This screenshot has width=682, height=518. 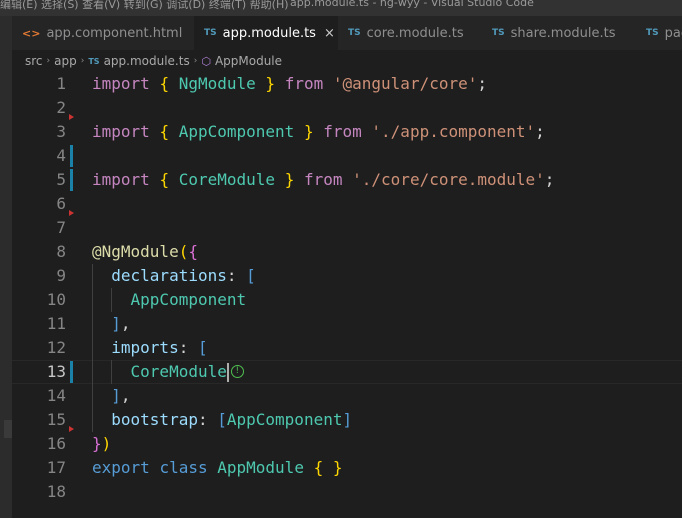 What do you see at coordinates (347, 252) in the screenshot?
I see `code-line: 8 @NgModule({` at bounding box center [347, 252].